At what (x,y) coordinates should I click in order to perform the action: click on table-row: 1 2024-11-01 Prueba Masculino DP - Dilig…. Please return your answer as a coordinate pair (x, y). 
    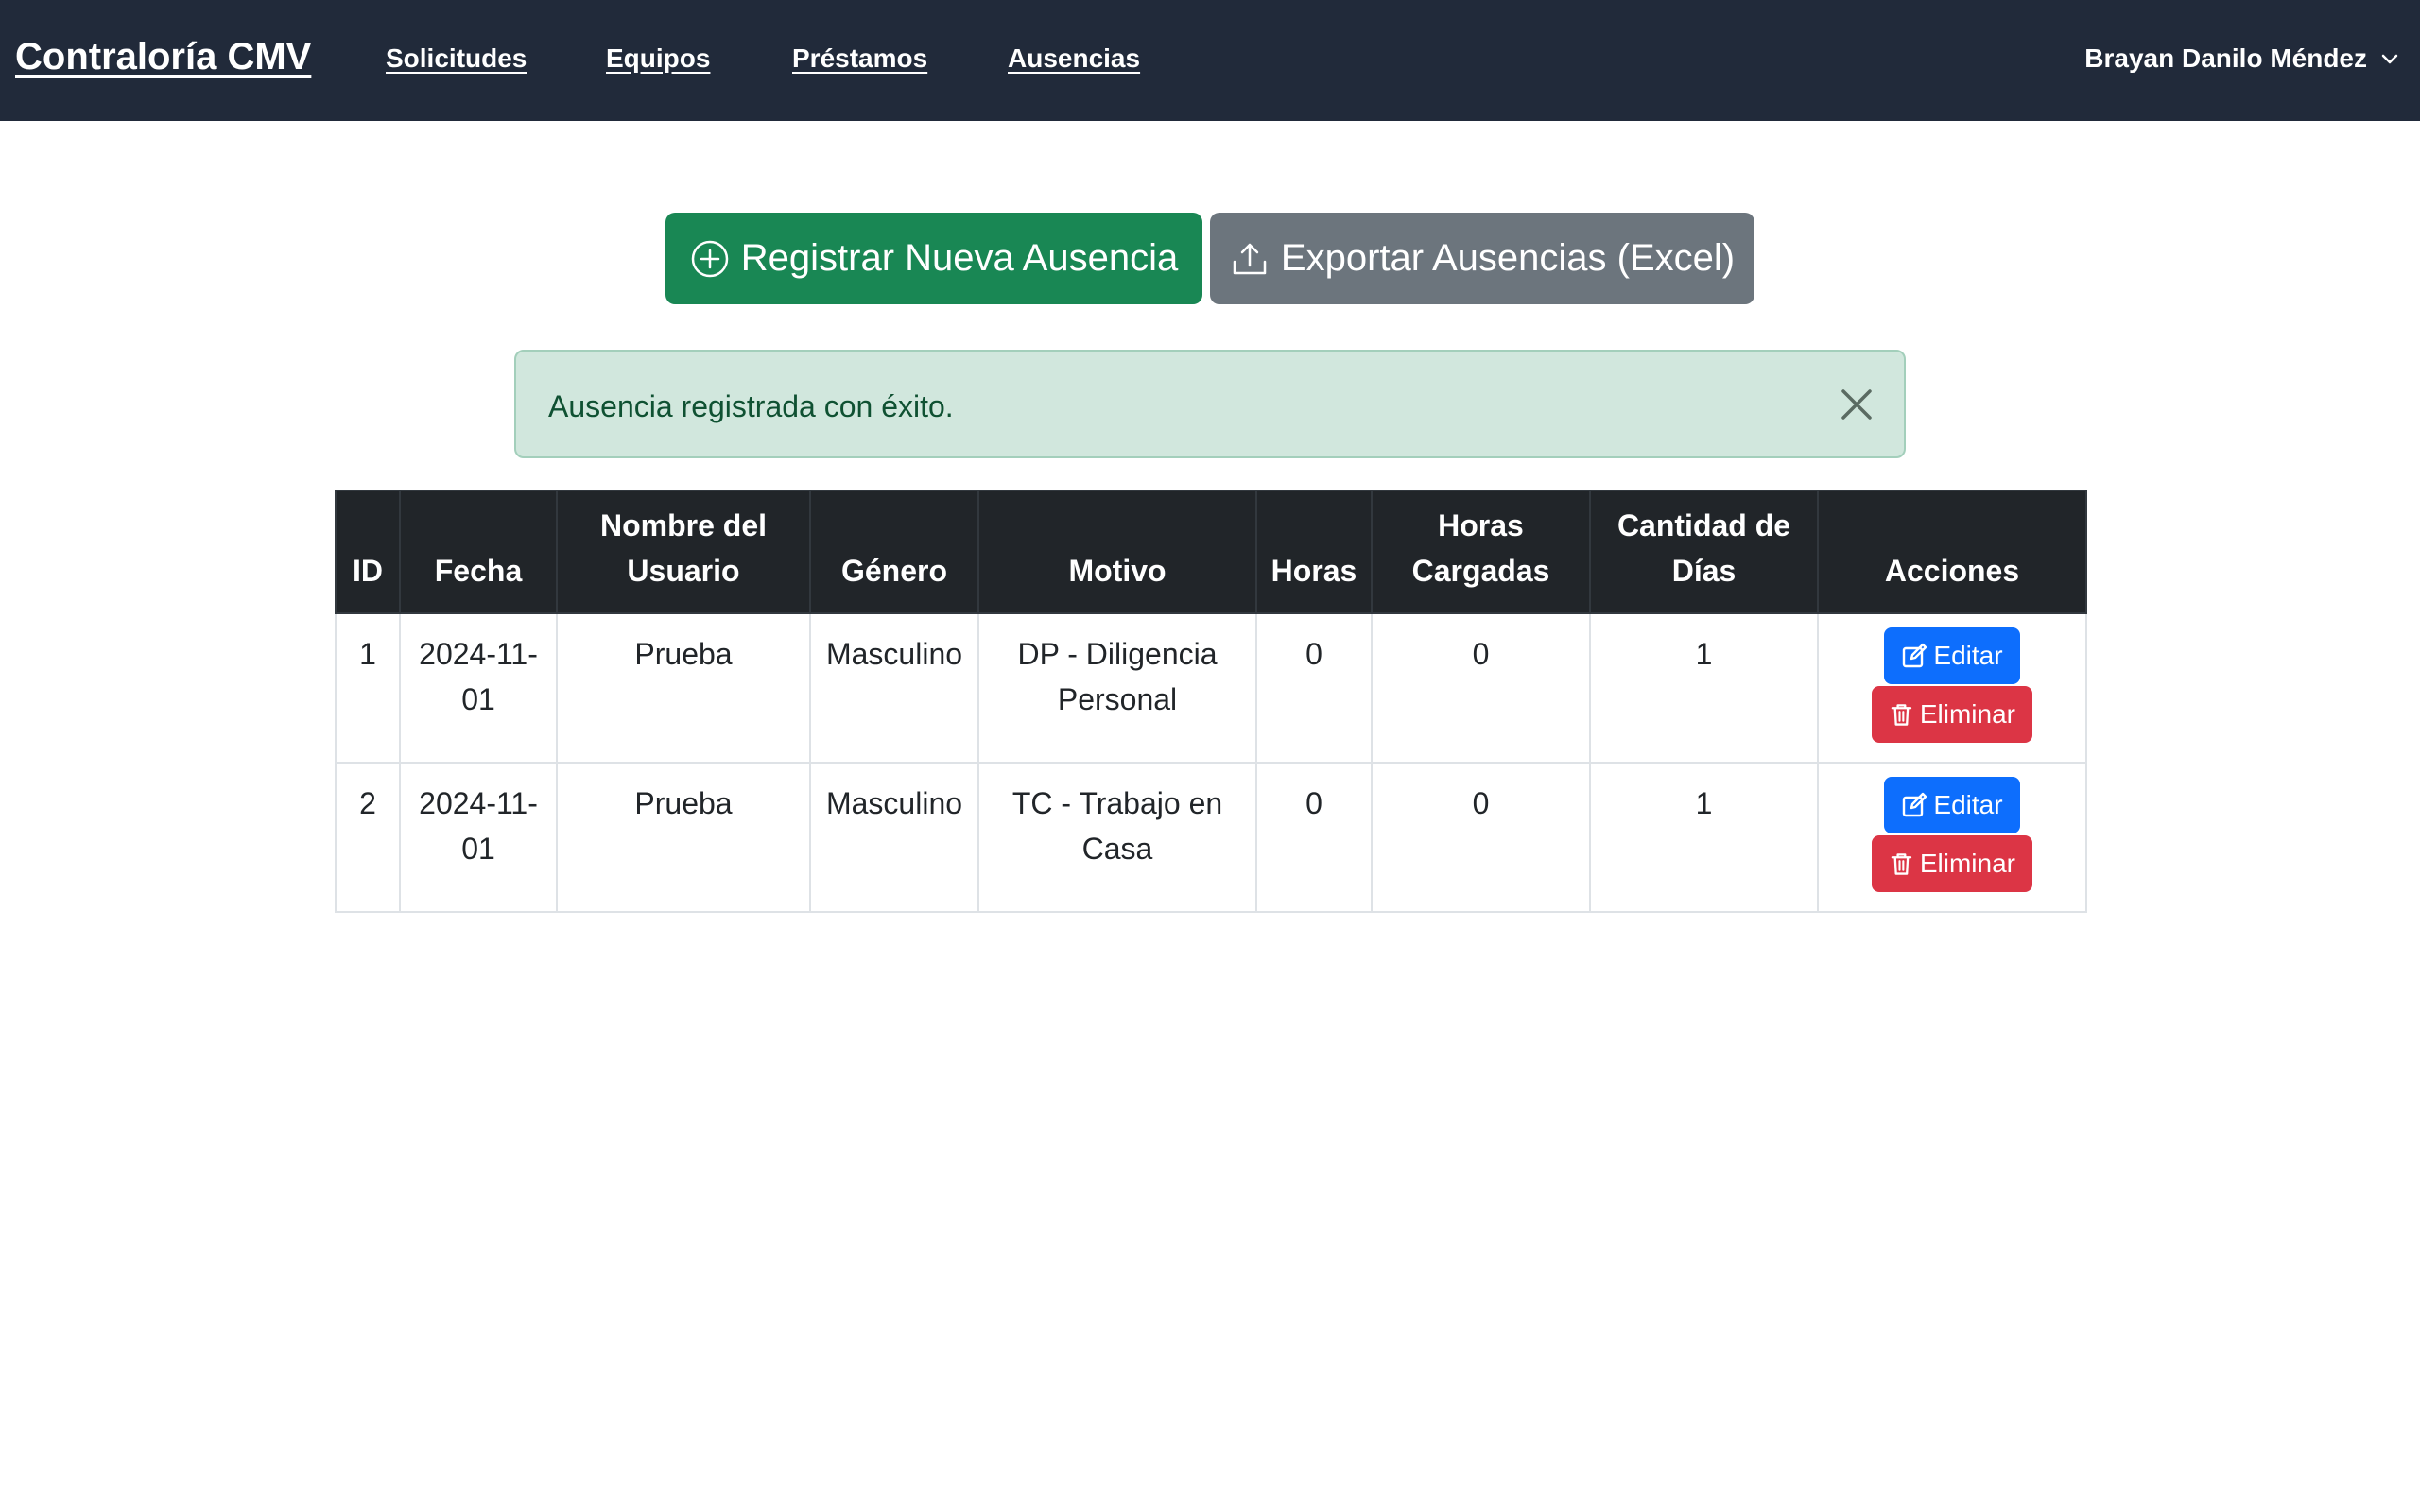
    Looking at the image, I should click on (1211, 688).